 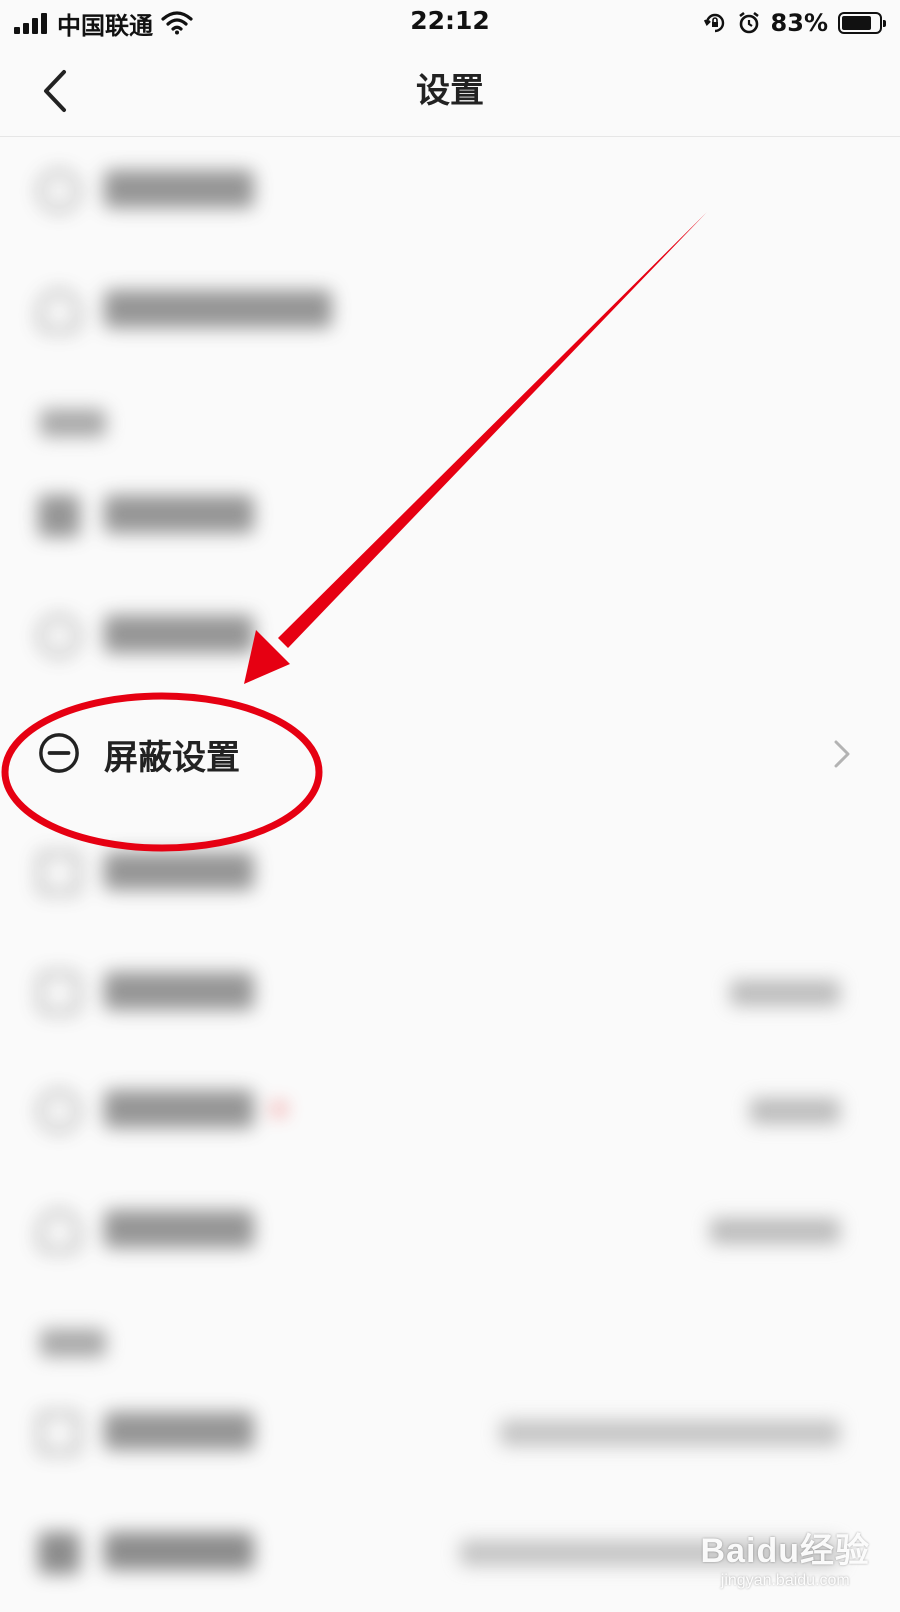 What do you see at coordinates (785, 1551) in the screenshot?
I see `watermark-brand: Baidu经验` at bounding box center [785, 1551].